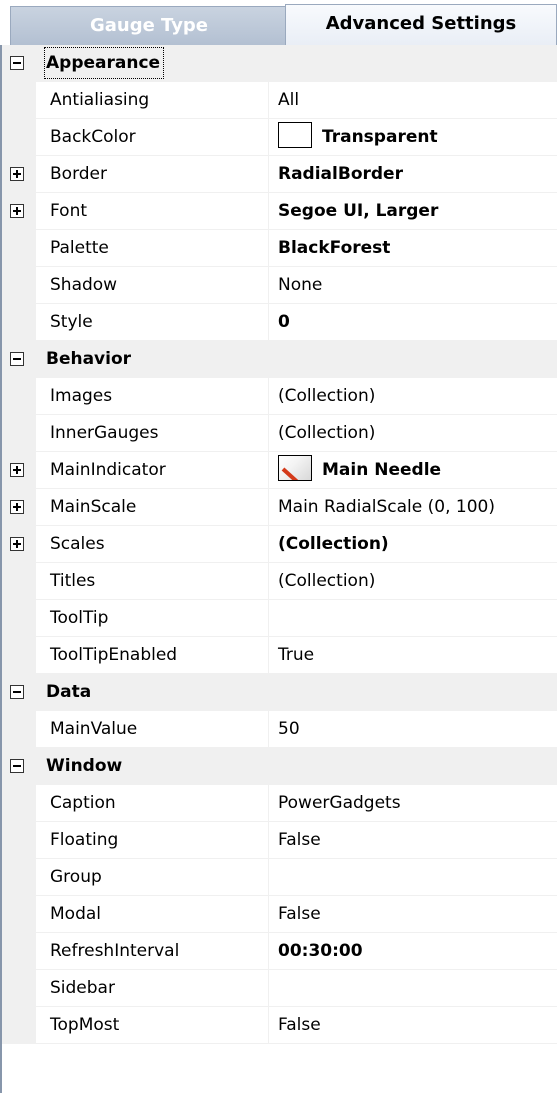 The width and height of the screenshot is (557, 1093). I want to click on tab-advanced-settings: Advanced Settings, so click(421, 24).